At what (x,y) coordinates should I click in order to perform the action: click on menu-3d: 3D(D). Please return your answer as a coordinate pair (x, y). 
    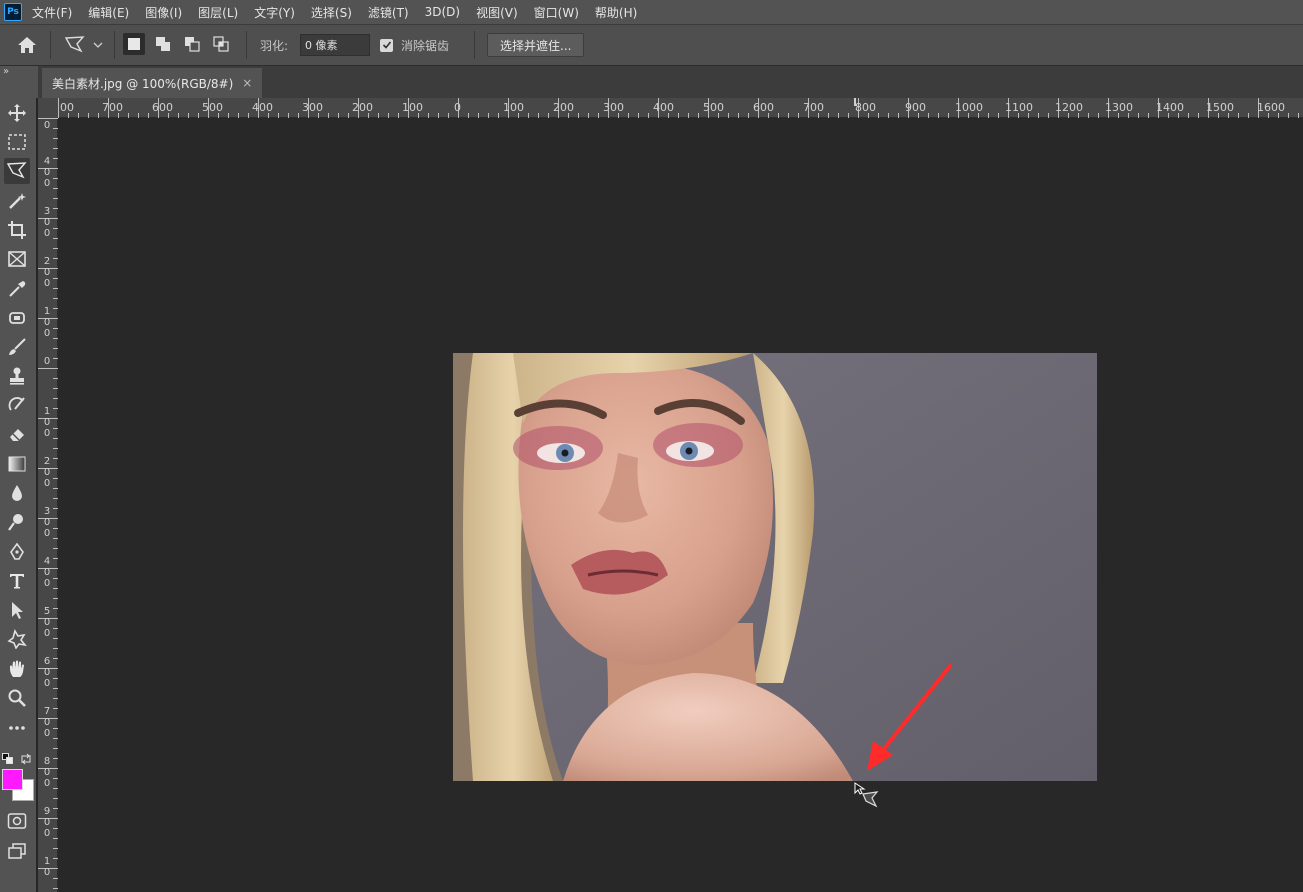
    Looking at the image, I should click on (442, 12).